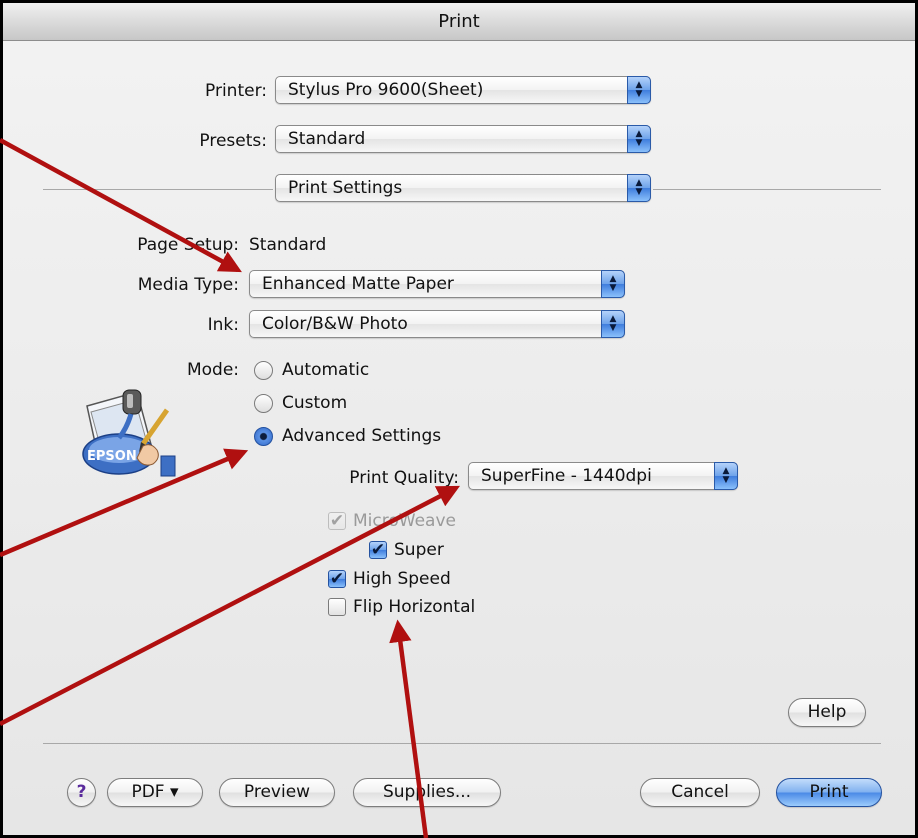  Describe the element at coordinates (335, 324) in the screenshot. I see `ink-value: Color/B&W Photo` at that location.